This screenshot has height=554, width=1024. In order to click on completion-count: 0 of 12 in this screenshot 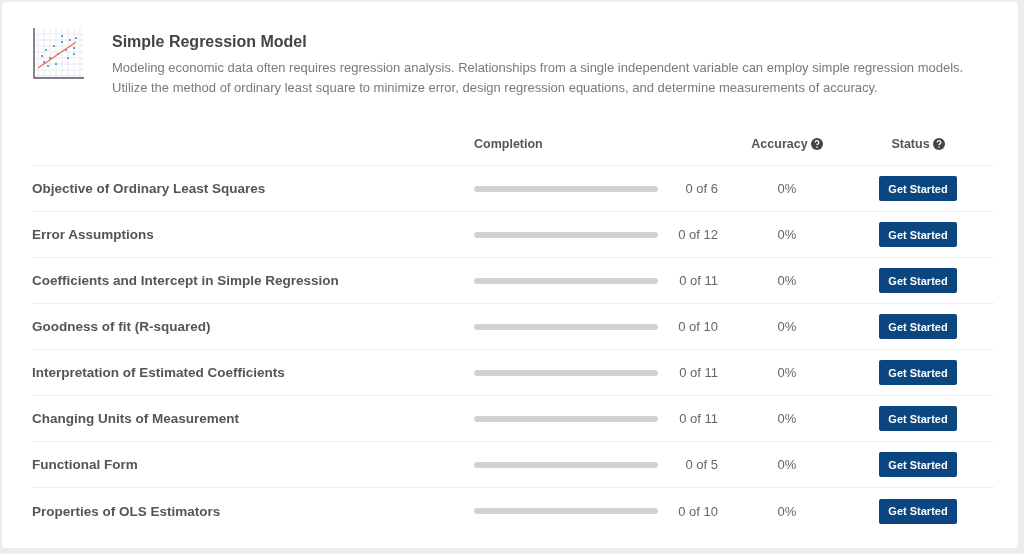, I will do `click(697, 234)`.